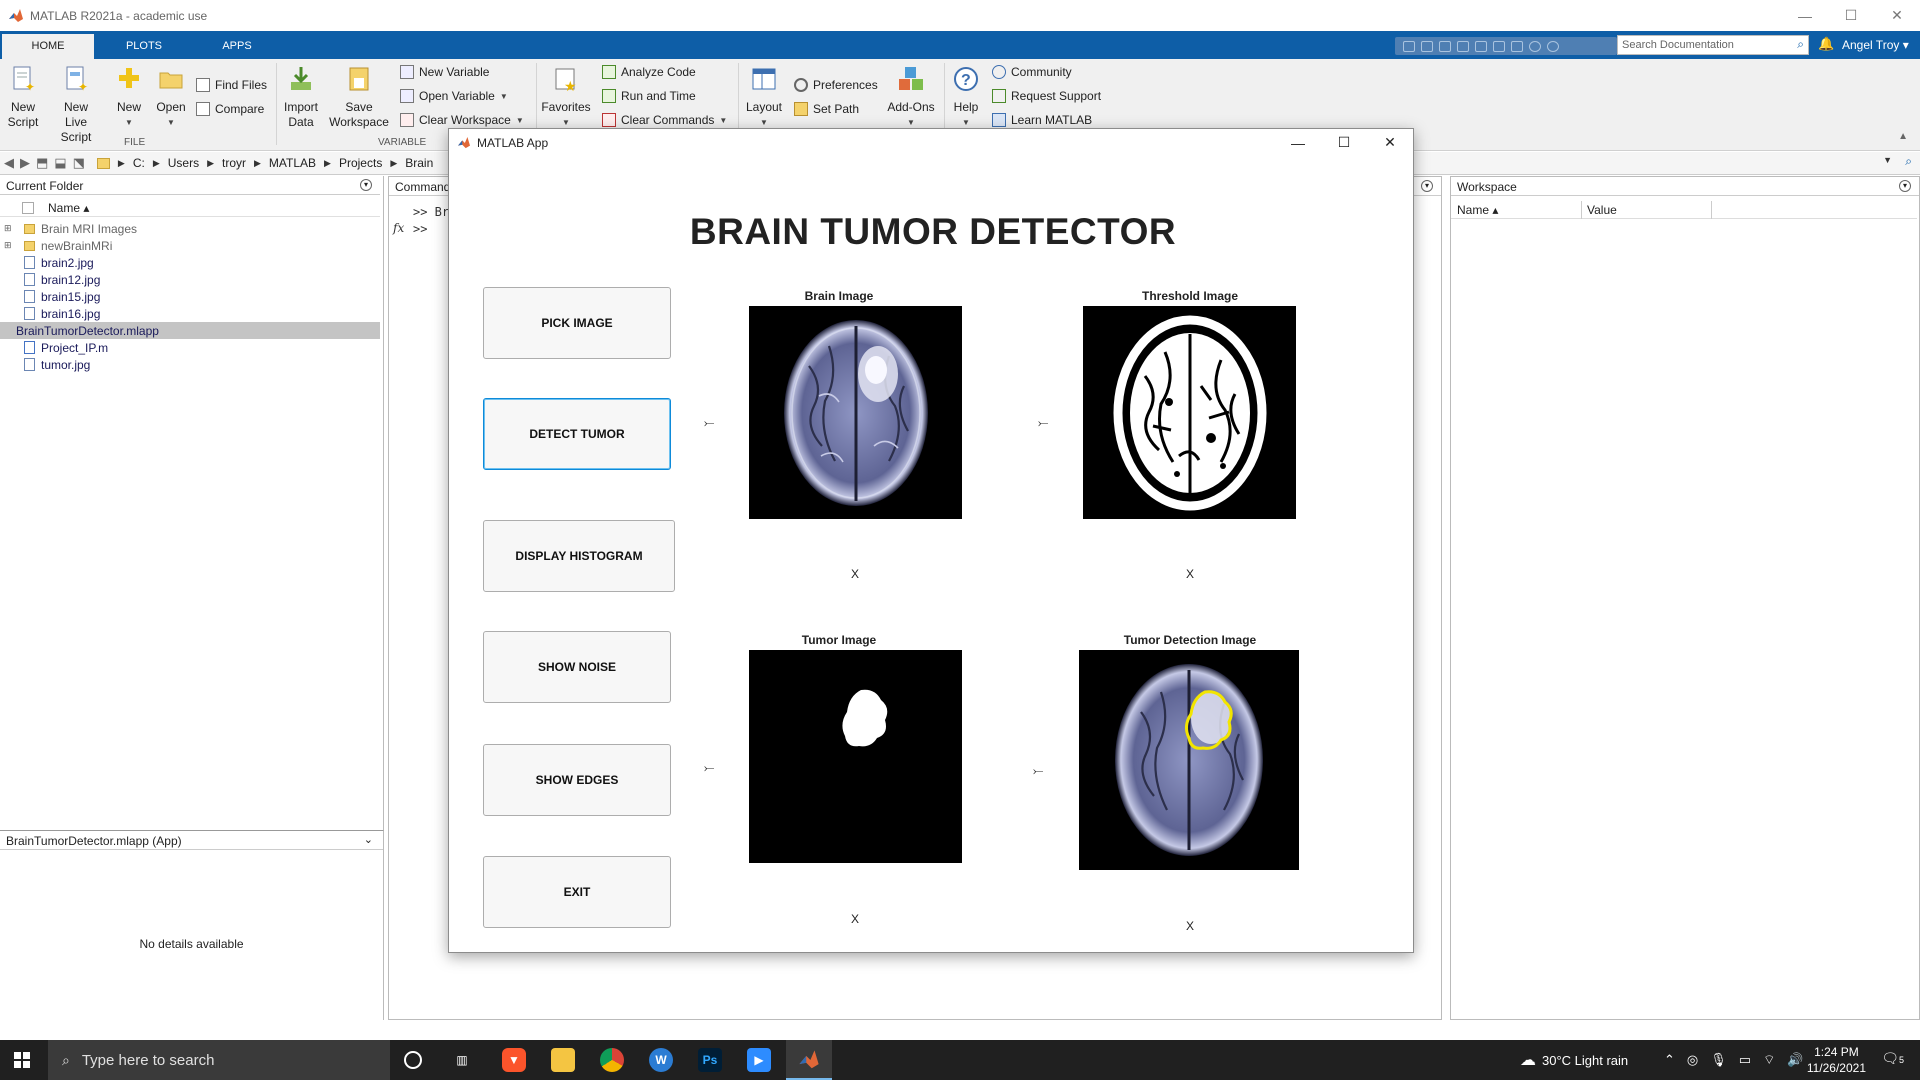 This screenshot has height=1080, width=1920. What do you see at coordinates (566, 97) in the screenshot?
I see `favorites-button: ★ Favorites ▼` at bounding box center [566, 97].